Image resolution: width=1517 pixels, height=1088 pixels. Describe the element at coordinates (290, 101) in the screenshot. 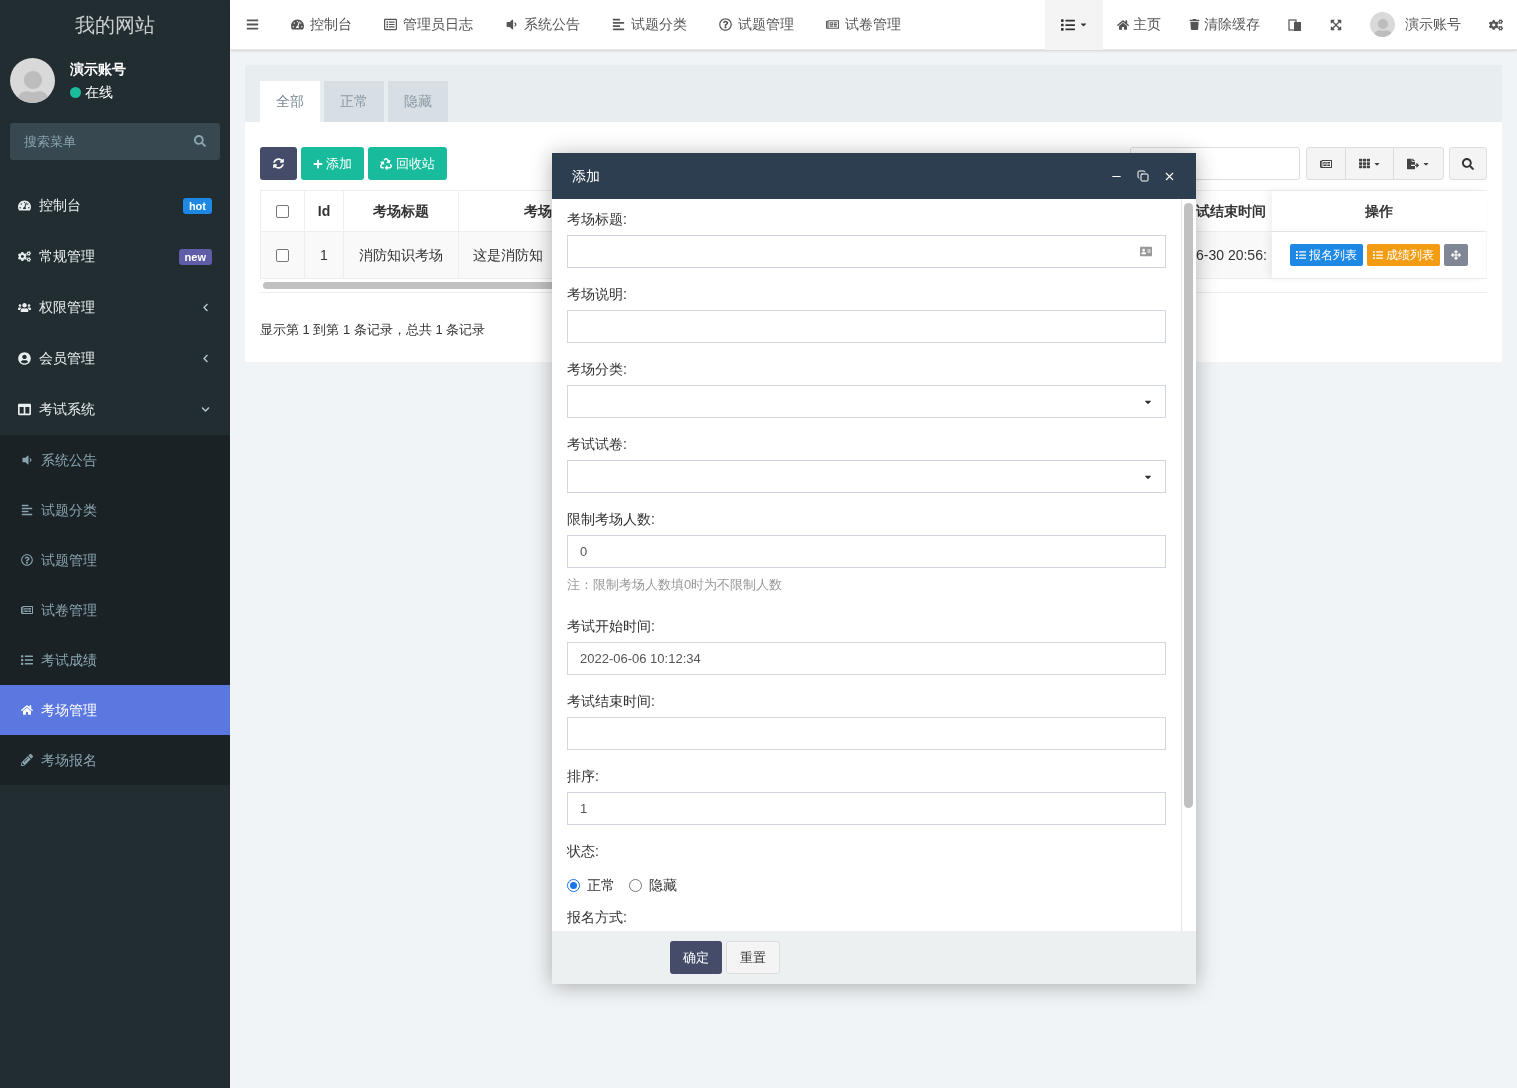

I see `filter-tab: 全部` at that location.